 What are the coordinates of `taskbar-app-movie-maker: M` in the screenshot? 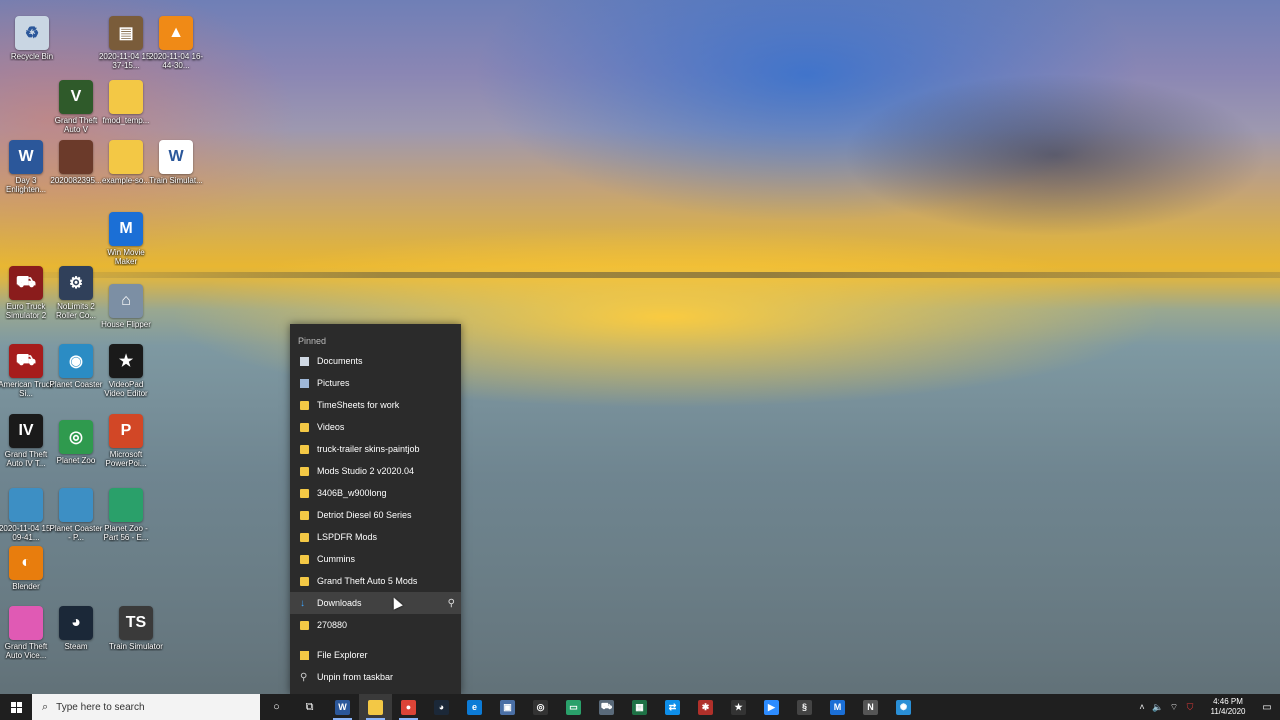 It's located at (837, 707).